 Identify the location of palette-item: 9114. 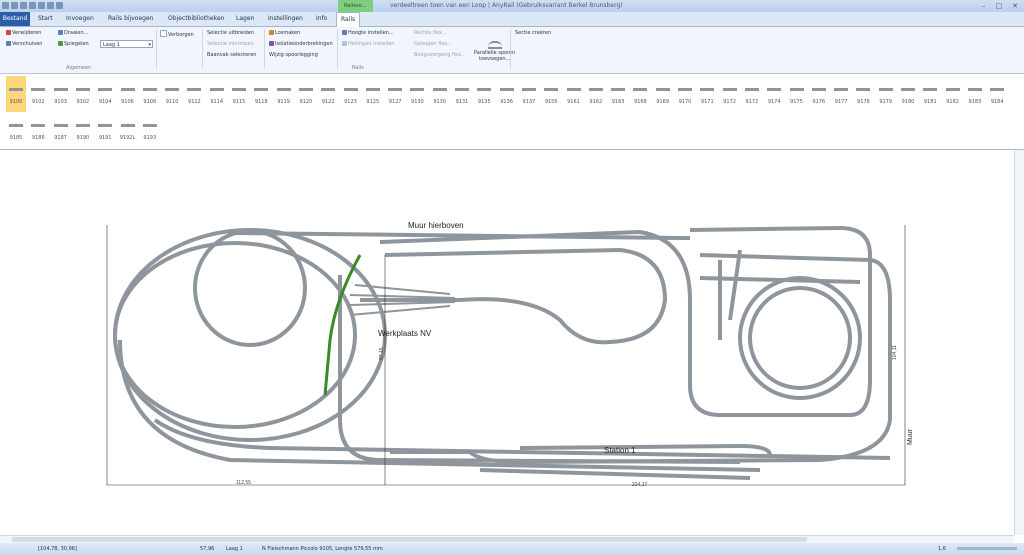
(217, 94).